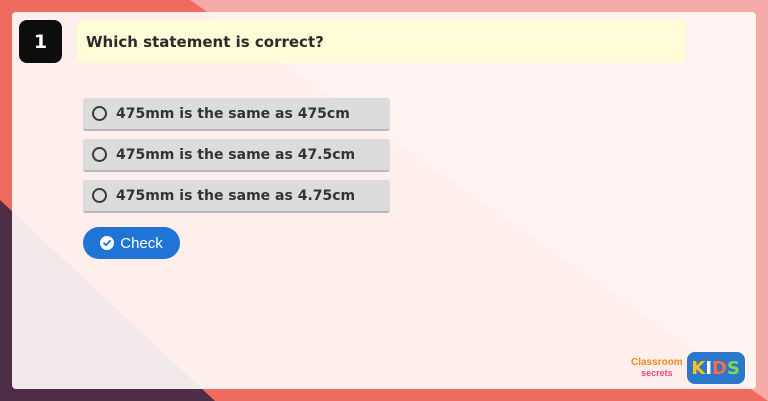 The image size is (768, 401). I want to click on question-text: Which statement is correct?, so click(205, 41).